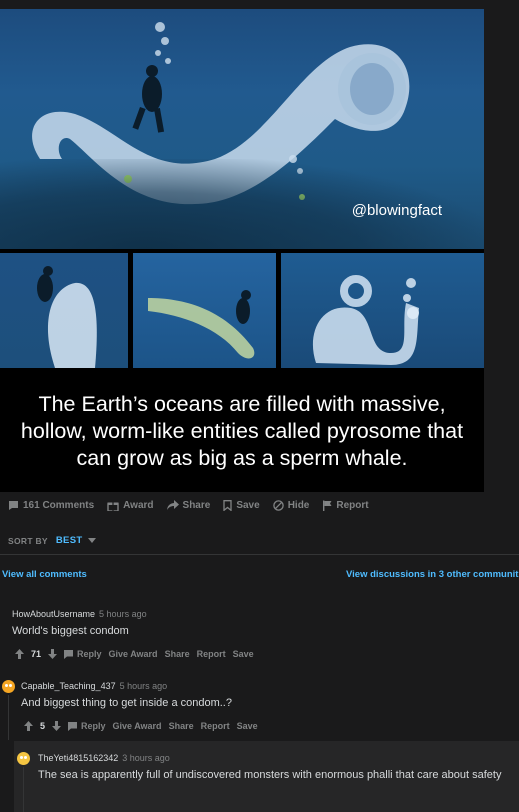 The width and height of the screenshot is (519, 812). What do you see at coordinates (28, 540) in the screenshot?
I see `sort-by-label: SORT BY` at bounding box center [28, 540].